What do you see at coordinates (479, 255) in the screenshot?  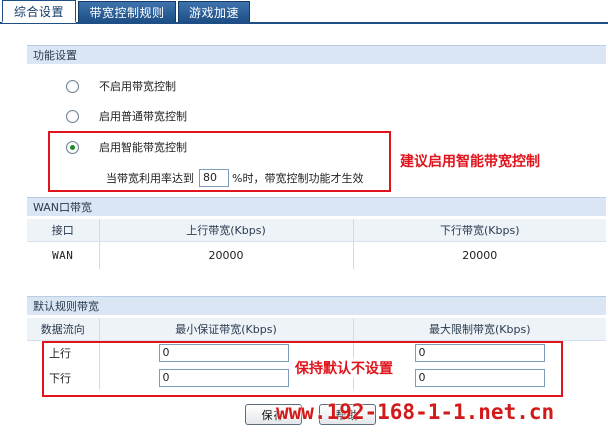 I see `cell-downstream: 20000` at bounding box center [479, 255].